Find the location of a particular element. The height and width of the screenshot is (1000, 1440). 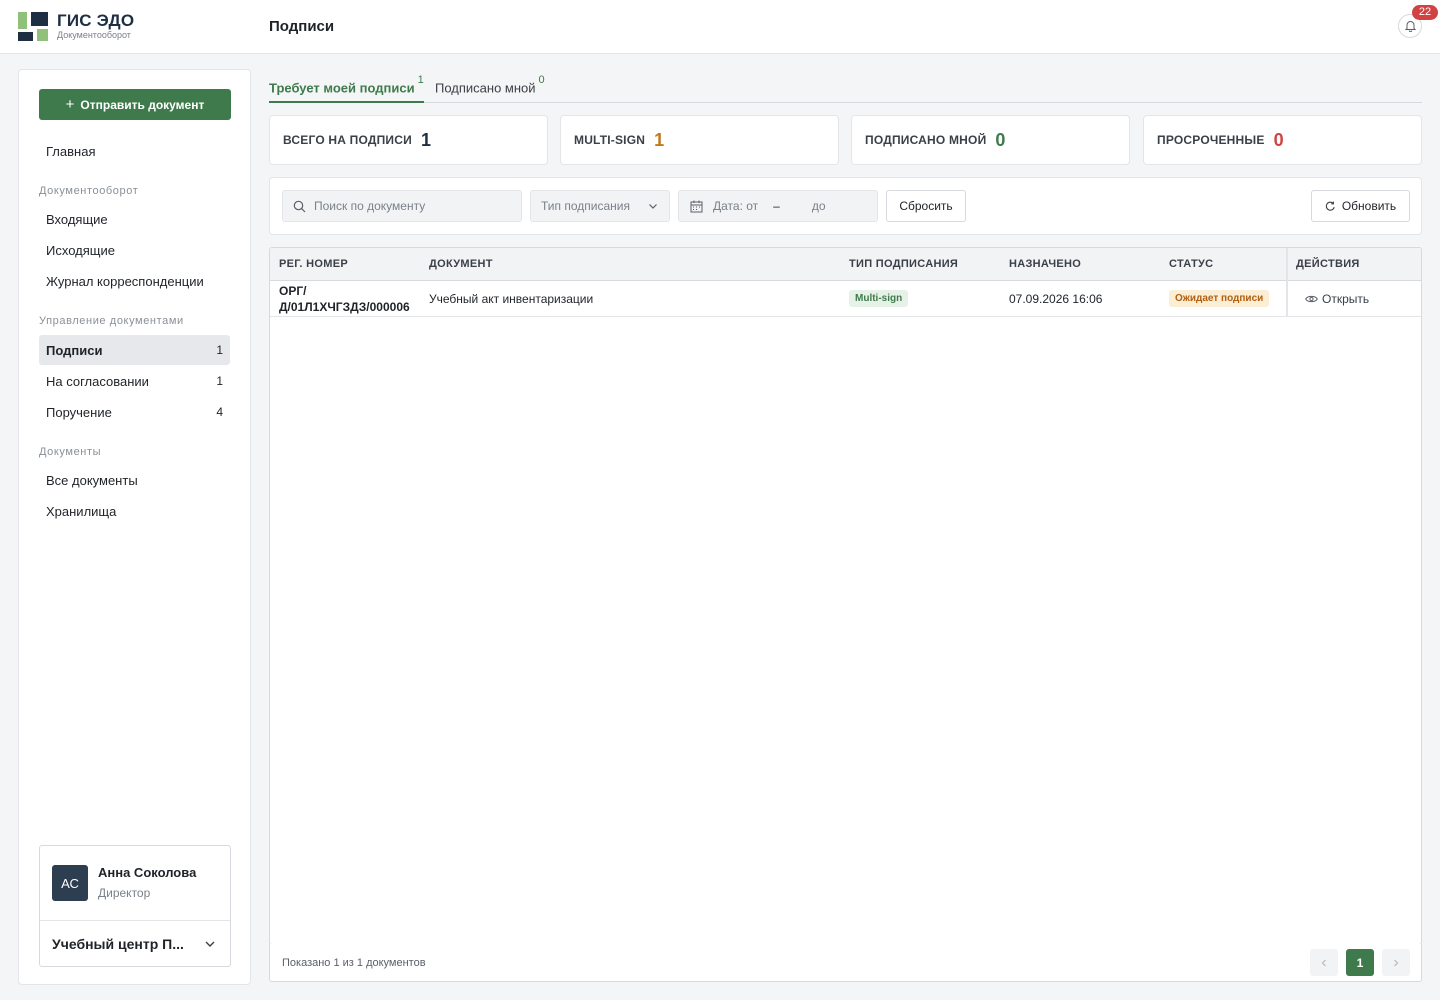

top-bar: ГИС ЭДО Документооборот Подписи 22 is located at coordinates (720, 27).